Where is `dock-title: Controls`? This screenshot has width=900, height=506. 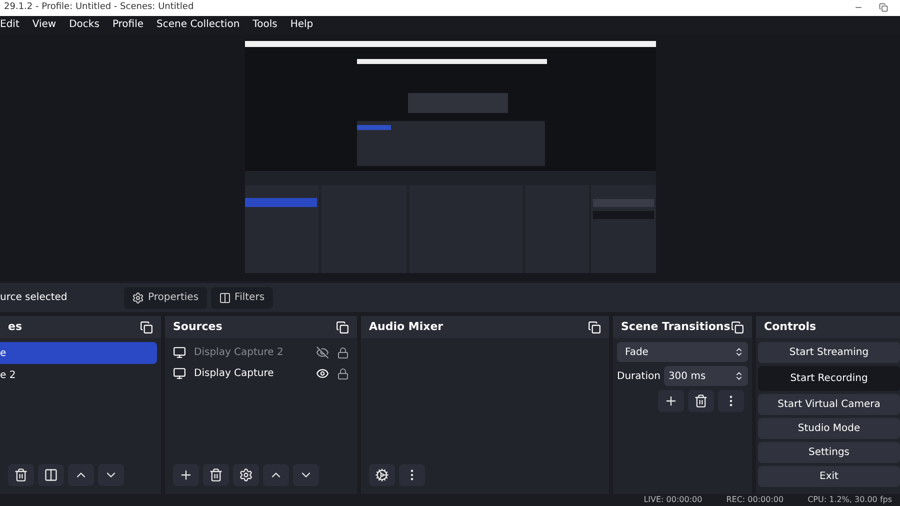
dock-title: Controls is located at coordinates (790, 327).